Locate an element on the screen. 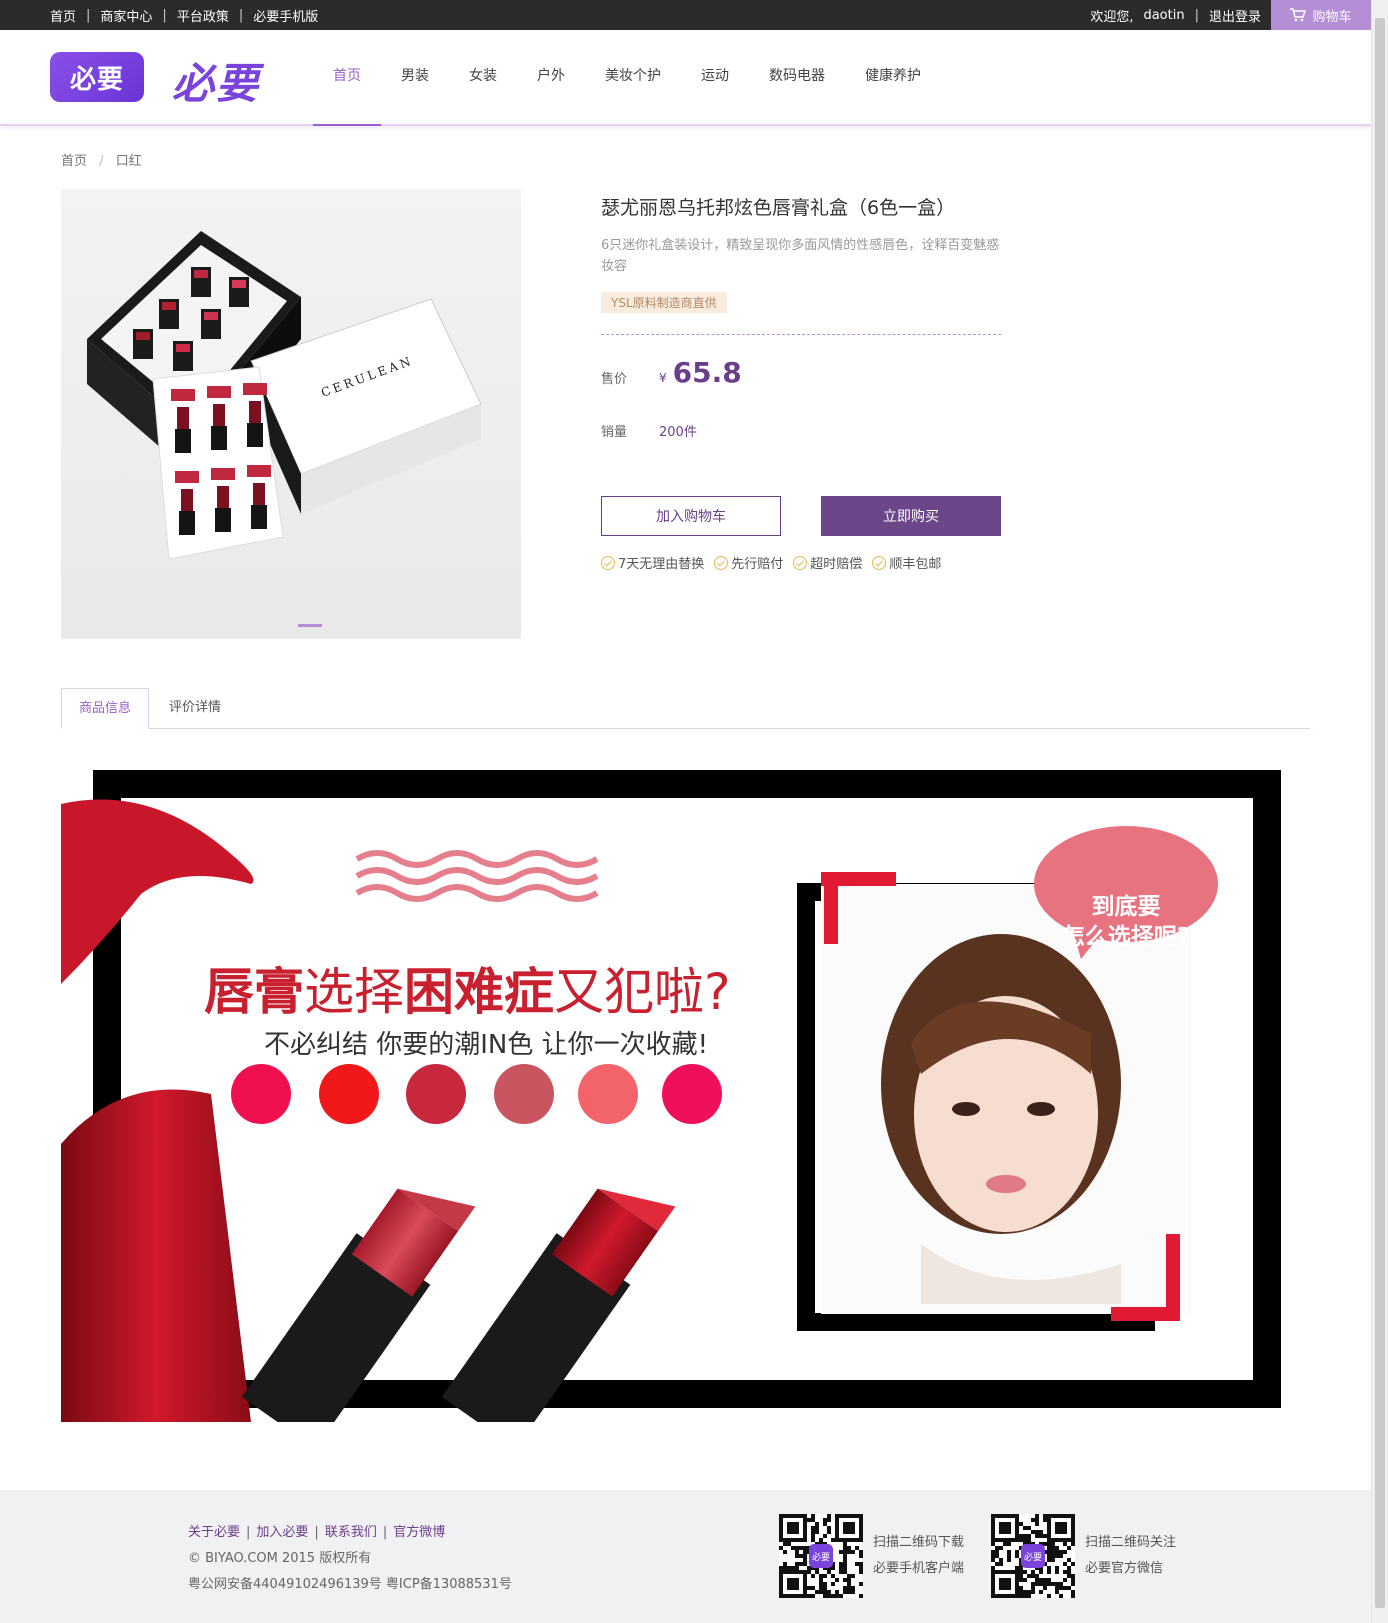 The image size is (1388, 1623). price-value: 65.8 is located at coordinates (707, 372).